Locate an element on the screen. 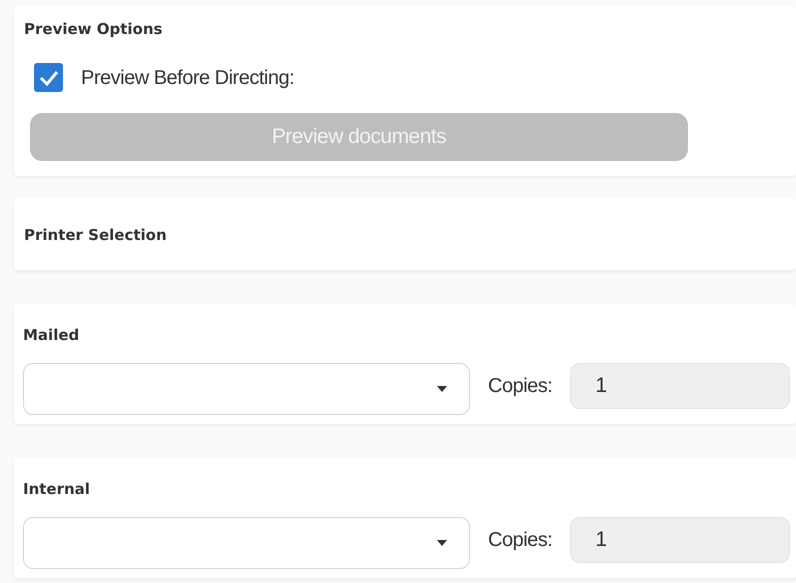 The width and height of the screenshot is (796, 583). checkmark-icon is located at coordinates (48, 78).